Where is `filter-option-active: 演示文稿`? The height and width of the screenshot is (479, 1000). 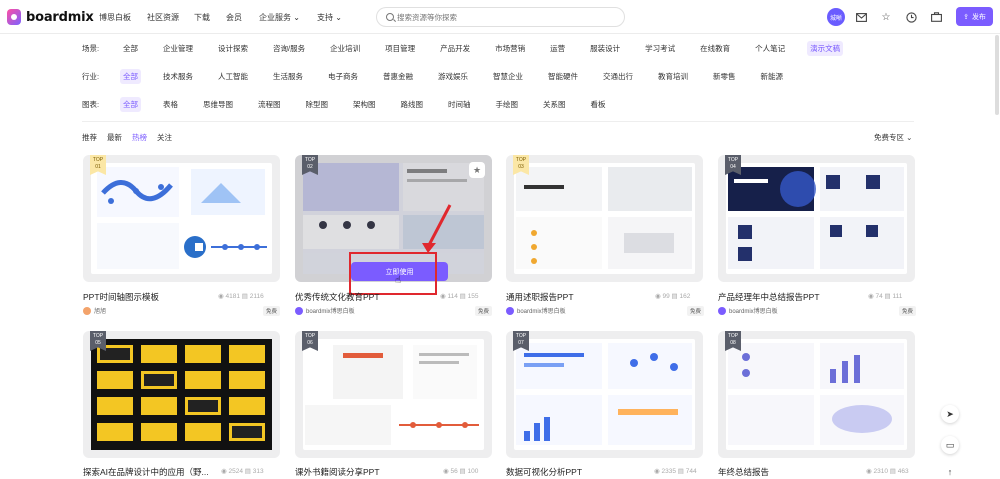
filter-option-active: 演示文稿 is located at coordinates (825, 48).